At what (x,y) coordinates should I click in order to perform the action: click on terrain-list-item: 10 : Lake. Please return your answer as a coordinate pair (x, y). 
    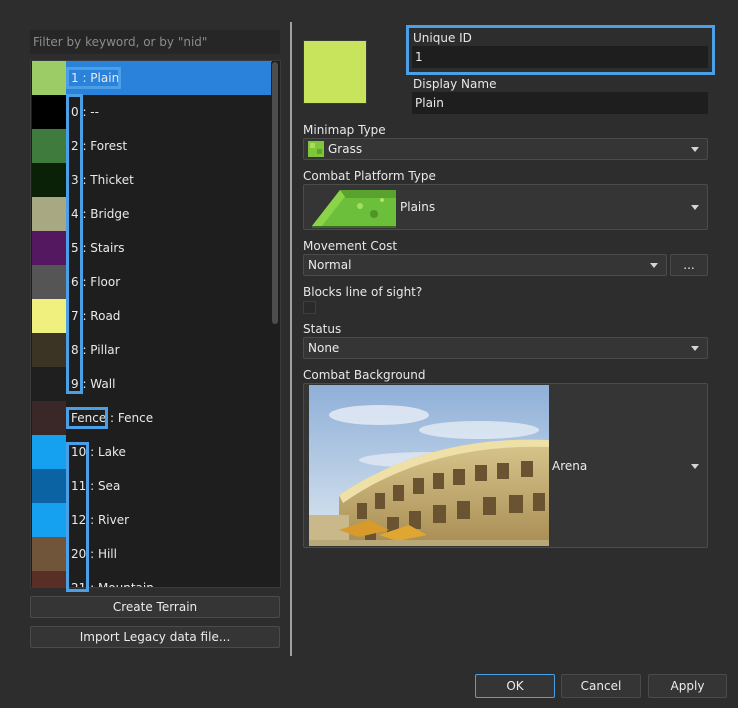
    Looking at the image, I should click on (152, 452).